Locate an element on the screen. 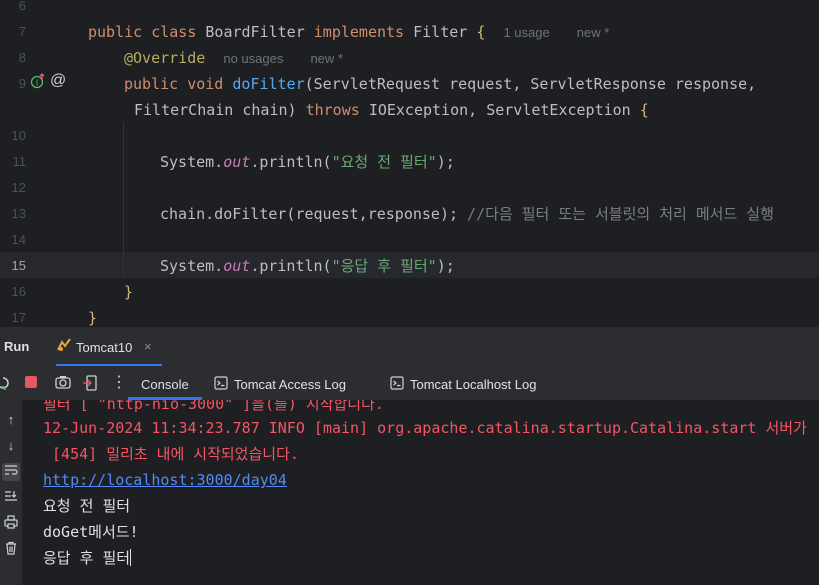 This screenshot has width=819, height=585. console-line: [454] 밀리초 내에 시작되었습니다. is located at coordinates (171, 454).